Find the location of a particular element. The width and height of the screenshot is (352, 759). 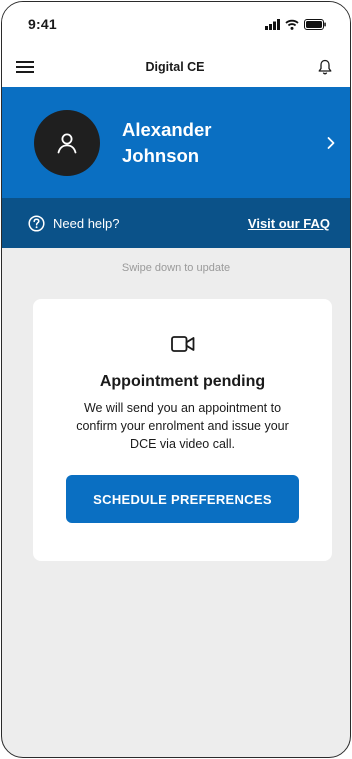

notifications-button is located at coordinates (325, 67).